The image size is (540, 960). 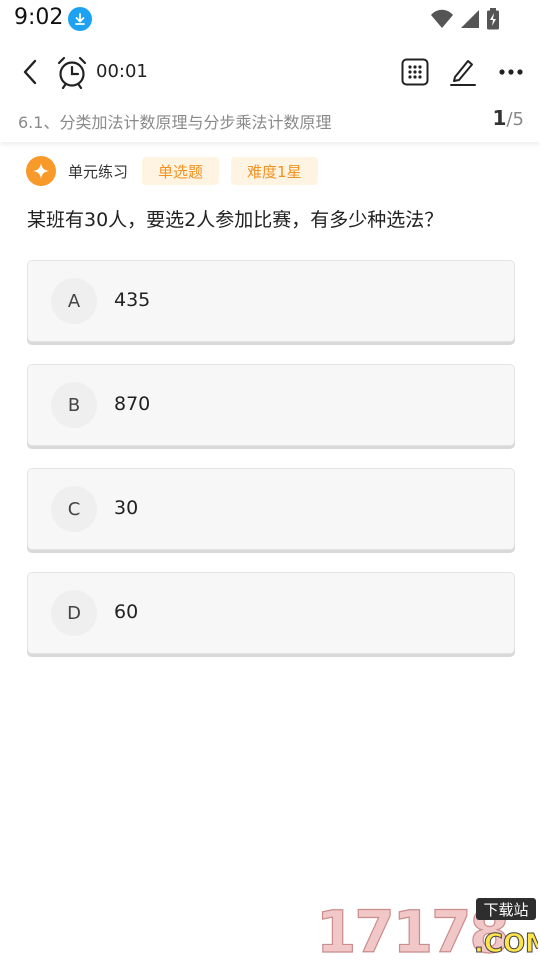 What do you see at coordinates (132, 300) in the screenshot?
I see `option-text: 435` at bounding box center [132, 300].